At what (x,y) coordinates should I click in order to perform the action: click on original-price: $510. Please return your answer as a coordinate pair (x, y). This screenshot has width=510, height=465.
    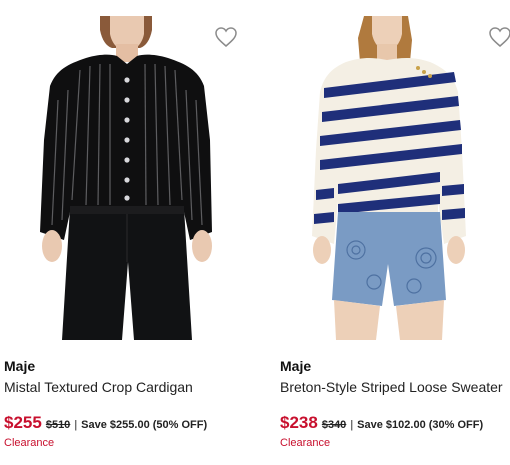
    Looking at the image, I should click on (58, 425).